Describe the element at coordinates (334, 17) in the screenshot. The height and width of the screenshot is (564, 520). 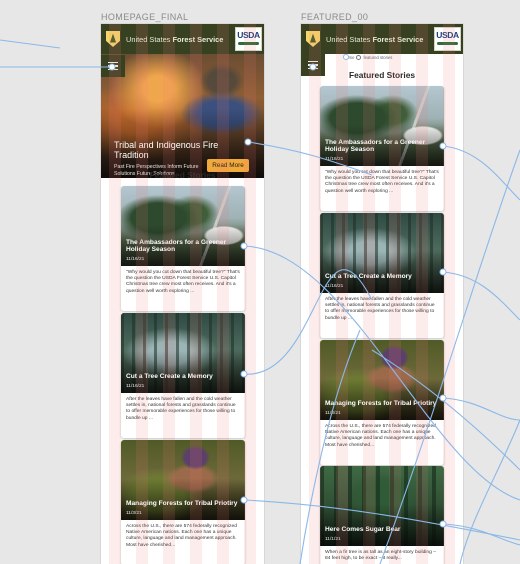
I see `frame-label-featured: FEATURED_00` at that location.